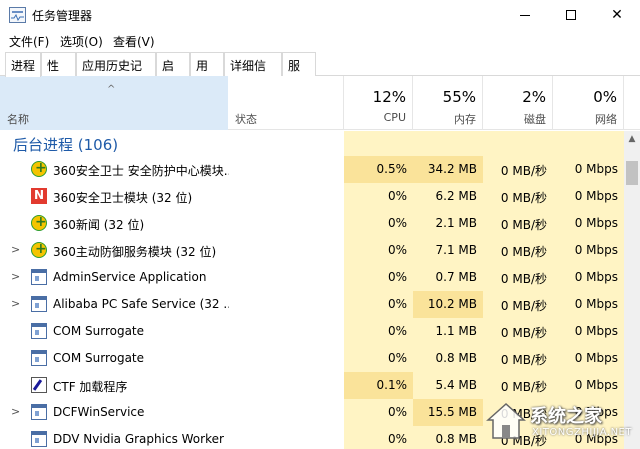 Image resolution: width=640 pixels, height=449 pixels. What do you see at coordinates (90, 387) in the screenshot?
I see `process-name: CTF 加载程序` at bounding box center [90, 387].